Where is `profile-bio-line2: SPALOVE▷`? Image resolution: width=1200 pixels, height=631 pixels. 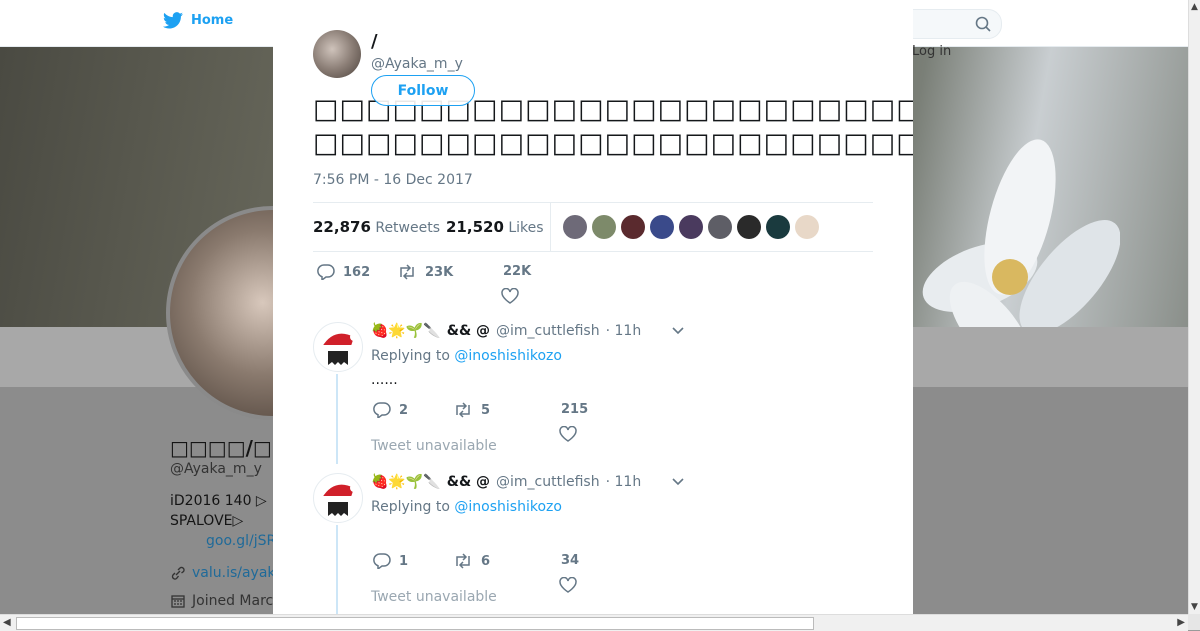 profile-bio-line2: SPALOVE▷ is located at coordinates (207, 521).